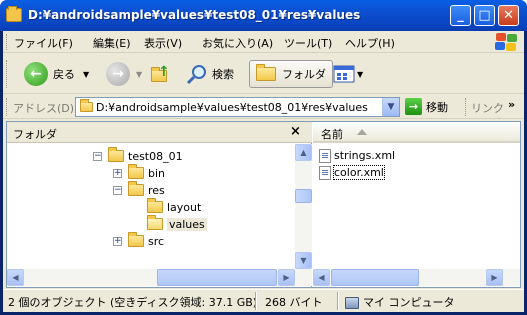 The height and width of the screenshot is (315, 527). I want to click on maximize-button: □, so click(484, 15).